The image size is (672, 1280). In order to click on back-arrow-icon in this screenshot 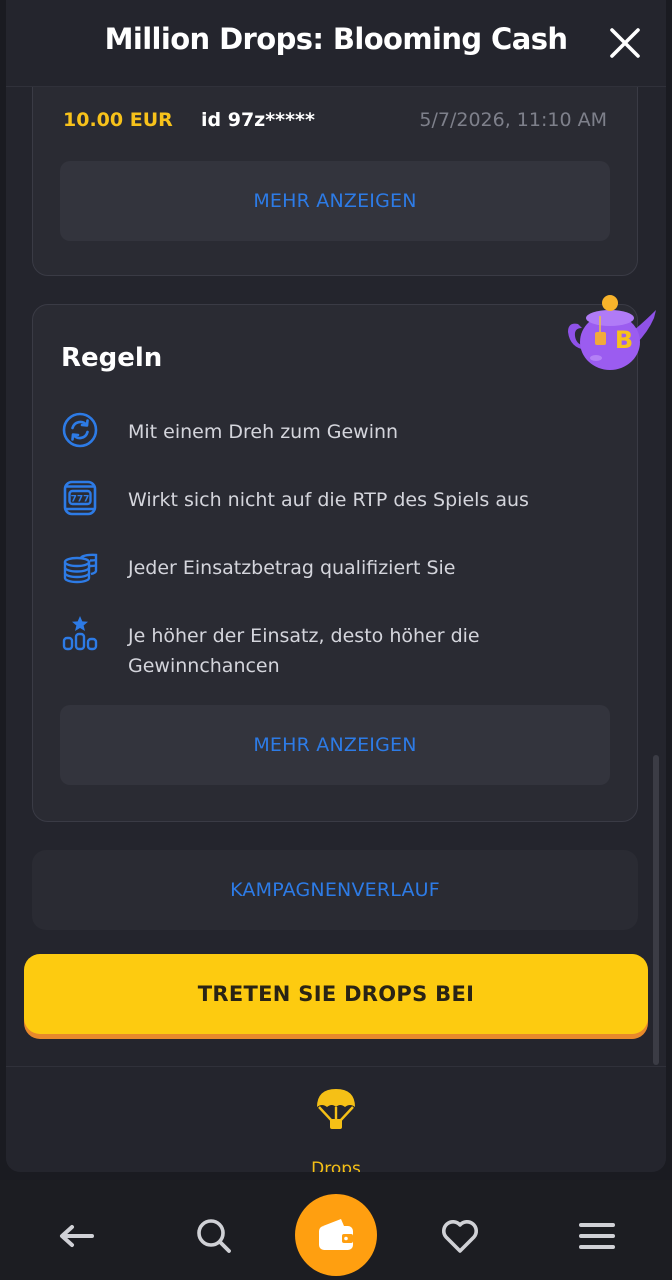, I will do `click(76, 1236)`.